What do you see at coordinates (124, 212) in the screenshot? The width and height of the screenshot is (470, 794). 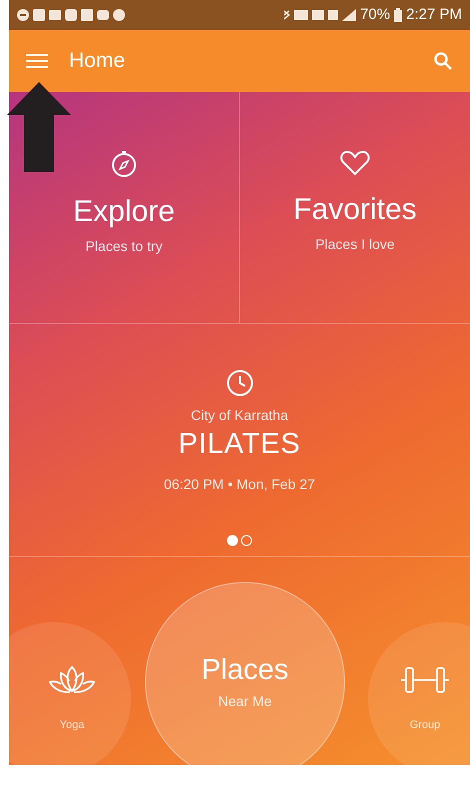 I see `tile-title: Explore` at bounding box center [124, 212].